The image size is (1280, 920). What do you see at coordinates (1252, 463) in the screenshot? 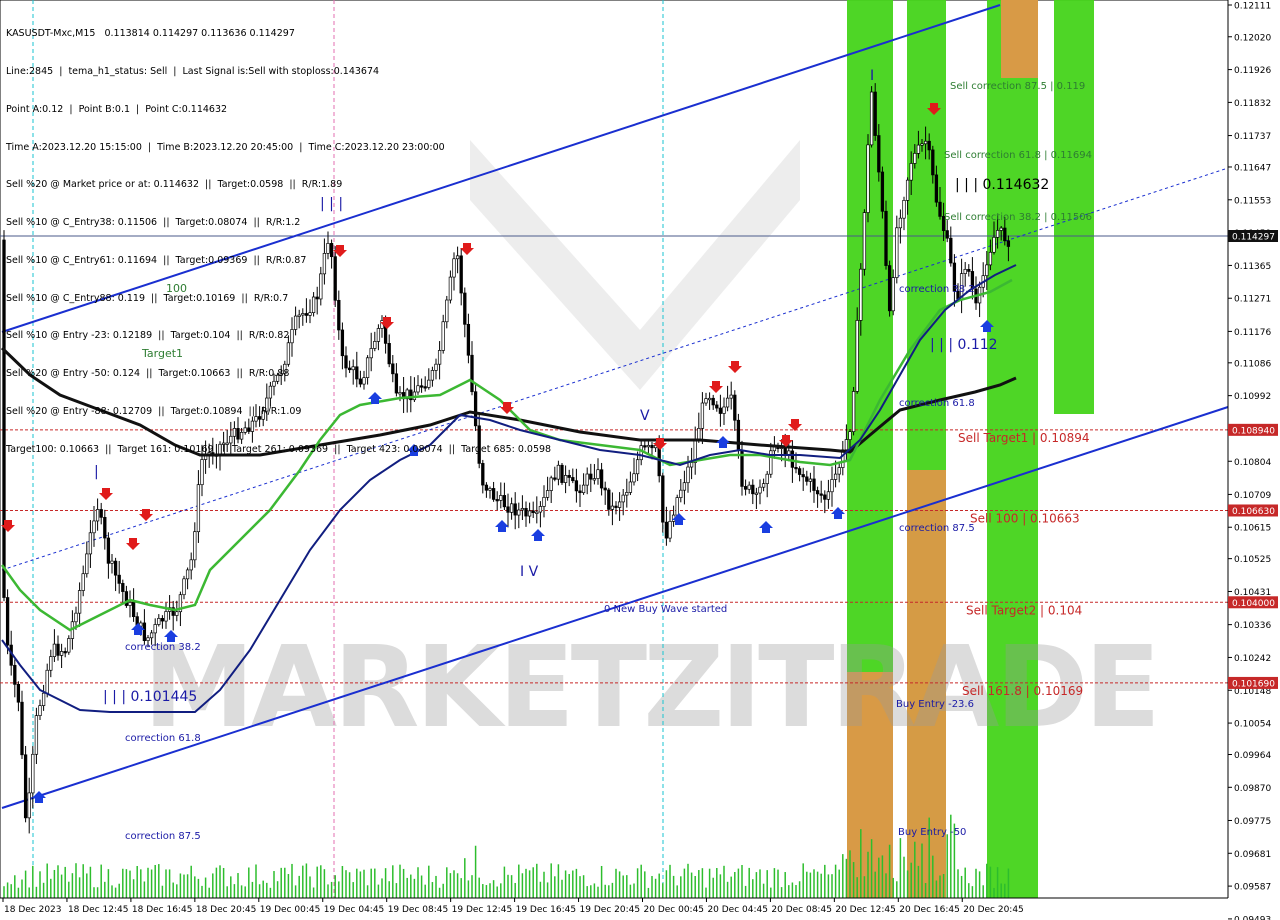
I see `price-tick-label: 0.10804` at bounding box center [1252, 463].